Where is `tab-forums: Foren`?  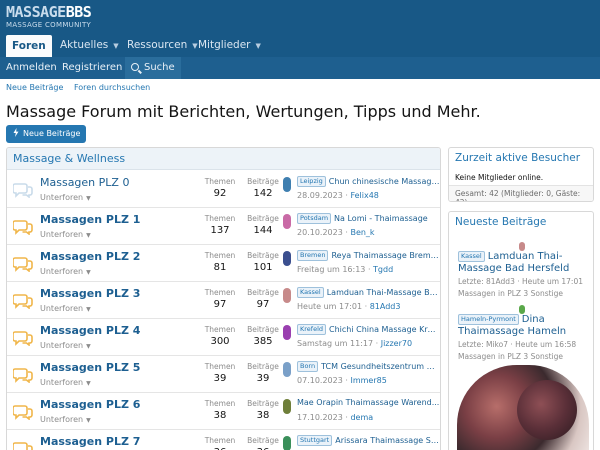
tab-forums: Foren is located at coordinates (29, 46).